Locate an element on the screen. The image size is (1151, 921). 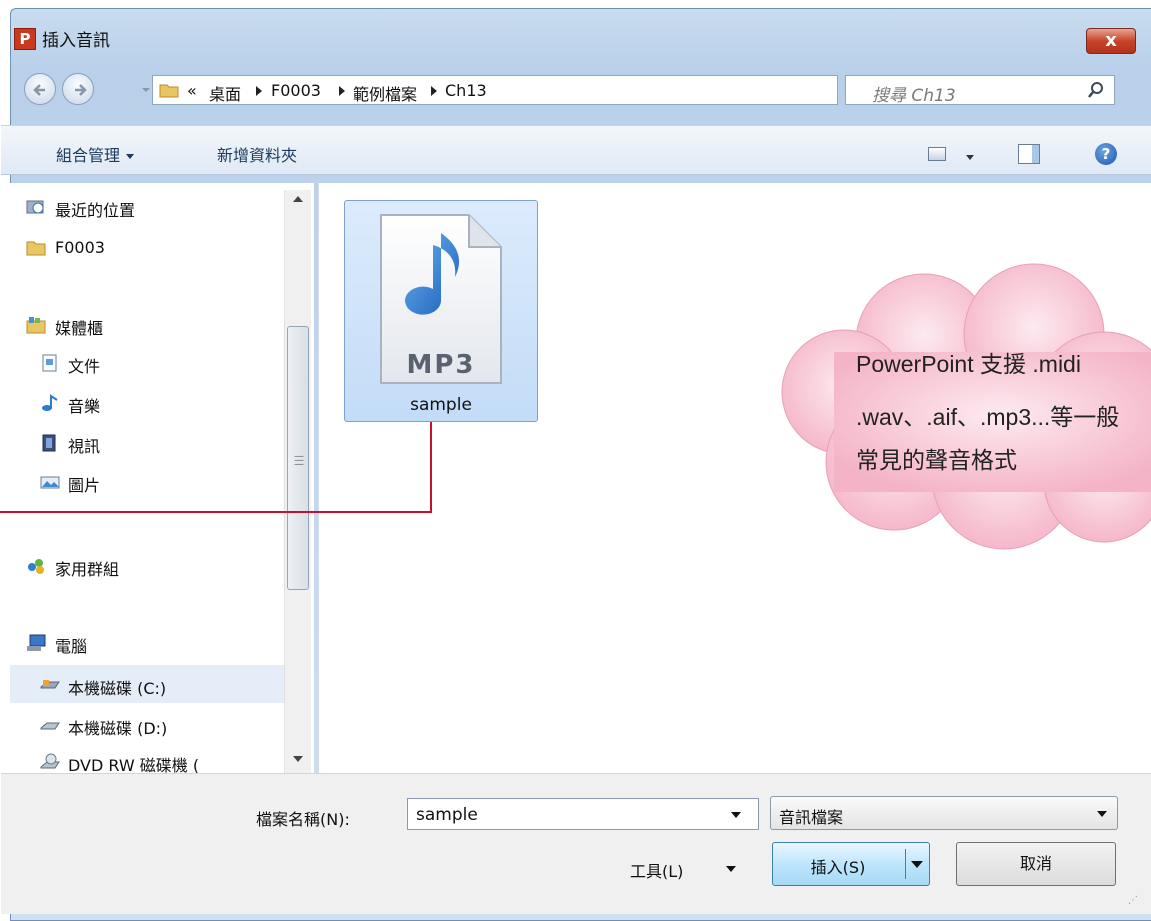
scroll-thumb: — — — is located at coordinates (298, 458).